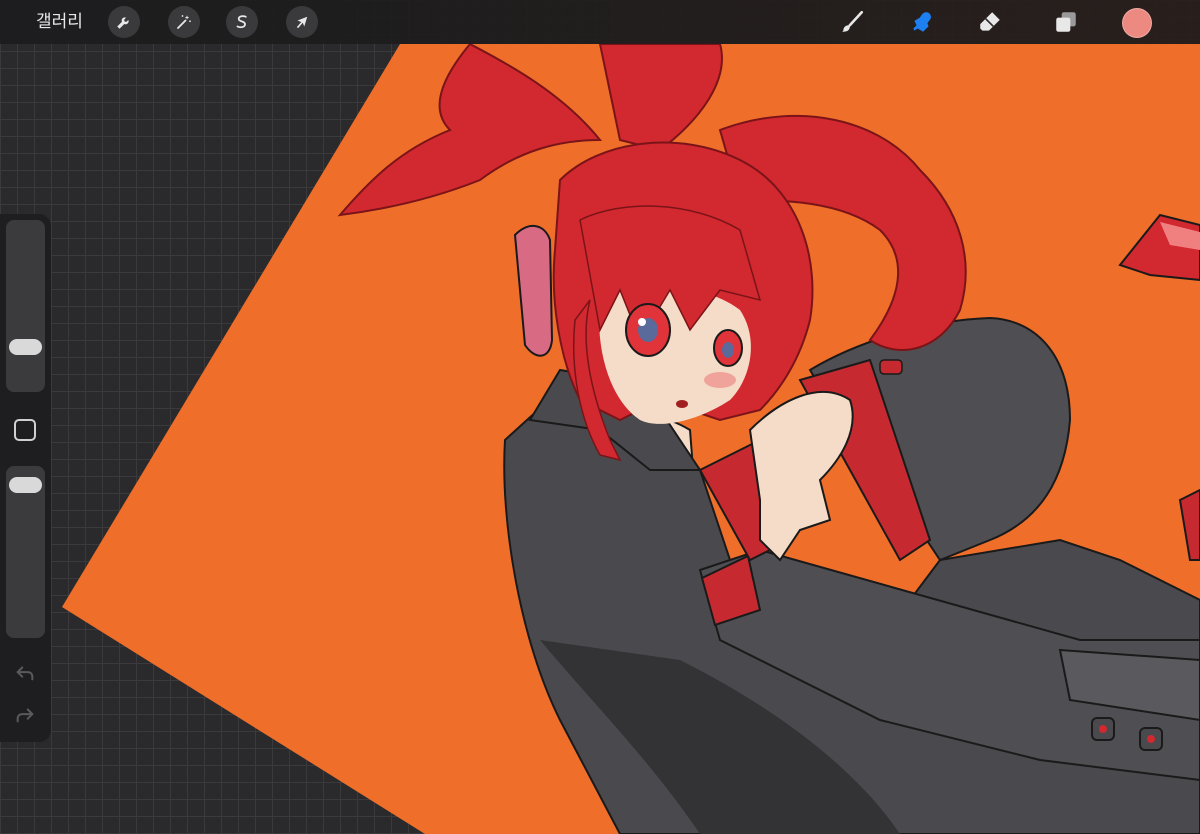 Image resolution: width=1200 pixels, height=834 pixels. I want to click on smudge-button, so click(922, 22).